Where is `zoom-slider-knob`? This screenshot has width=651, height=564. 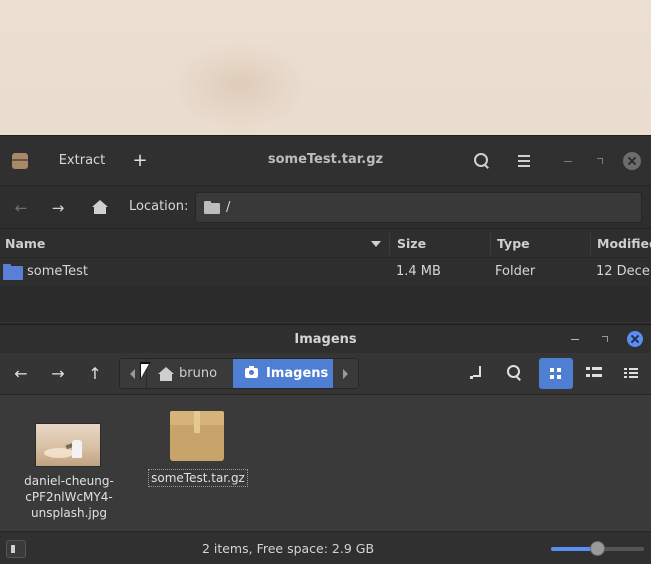 zoom-slider-knob is located at coordinates (597, 548).